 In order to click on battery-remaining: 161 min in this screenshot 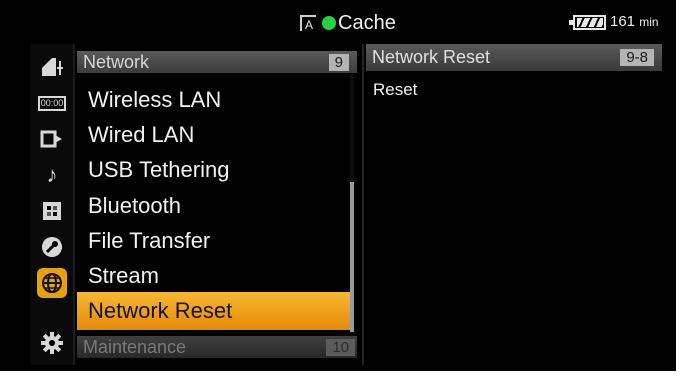, I will do `click(634, 22)`.